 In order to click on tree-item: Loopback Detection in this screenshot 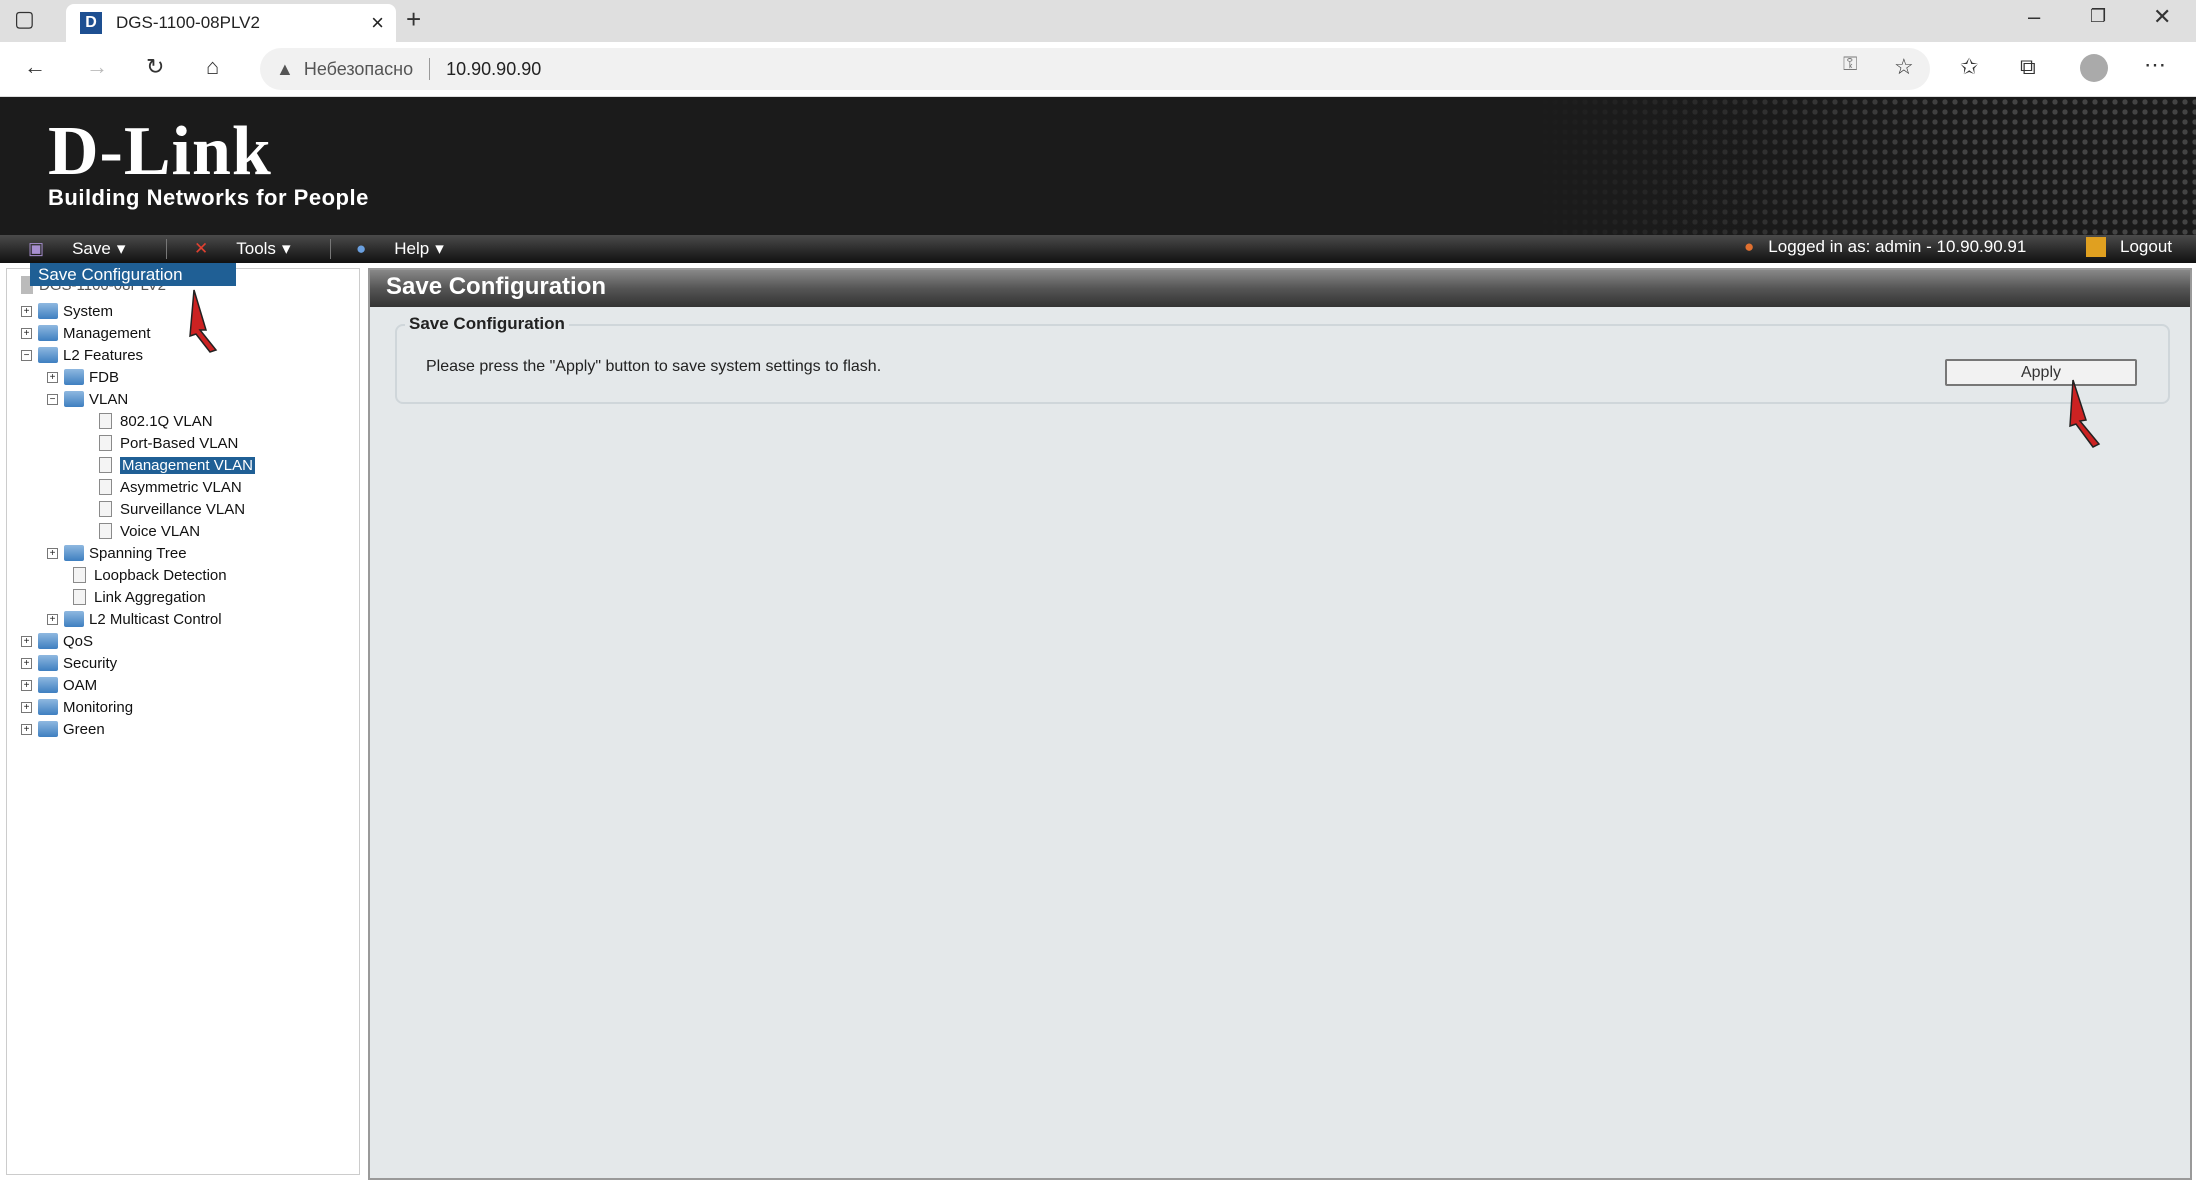, I will do `click(150, 575)`.